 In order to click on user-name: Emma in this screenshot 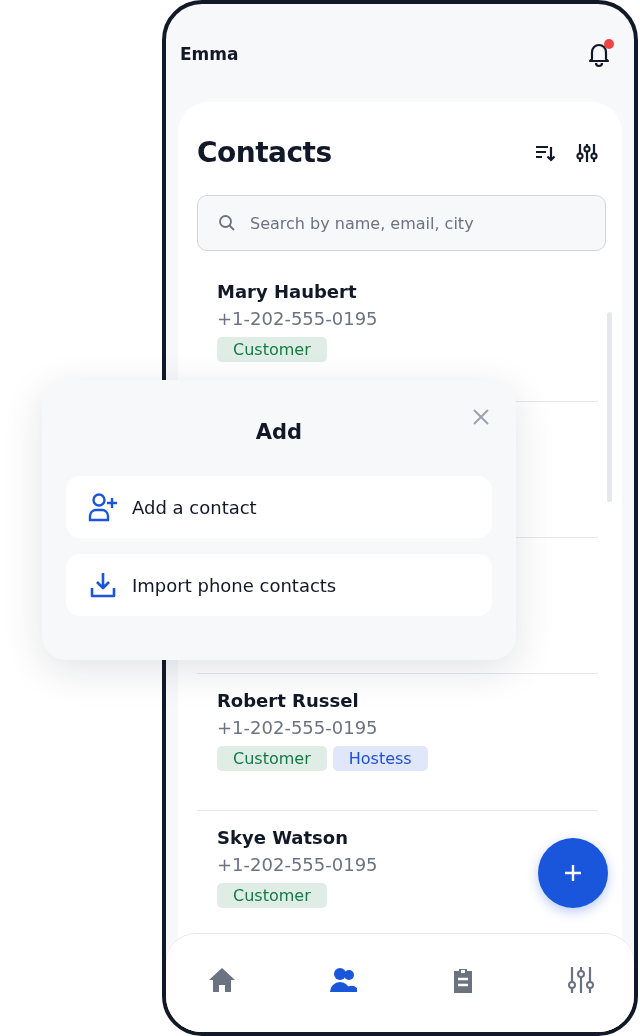, I will do `click(209, 54)`.